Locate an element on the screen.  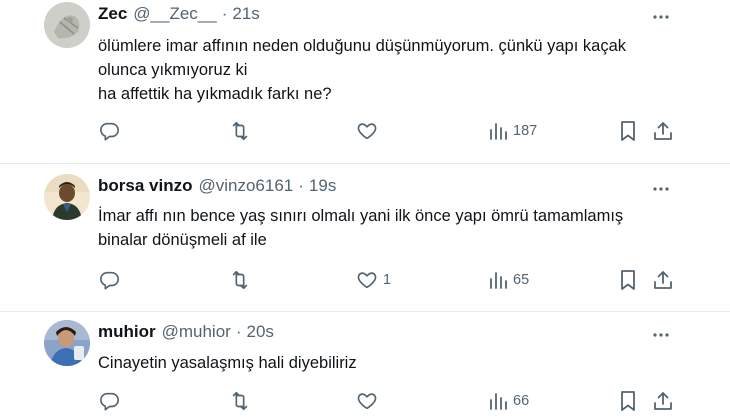
timestamp: 20s is located at coordinates (260, 332).